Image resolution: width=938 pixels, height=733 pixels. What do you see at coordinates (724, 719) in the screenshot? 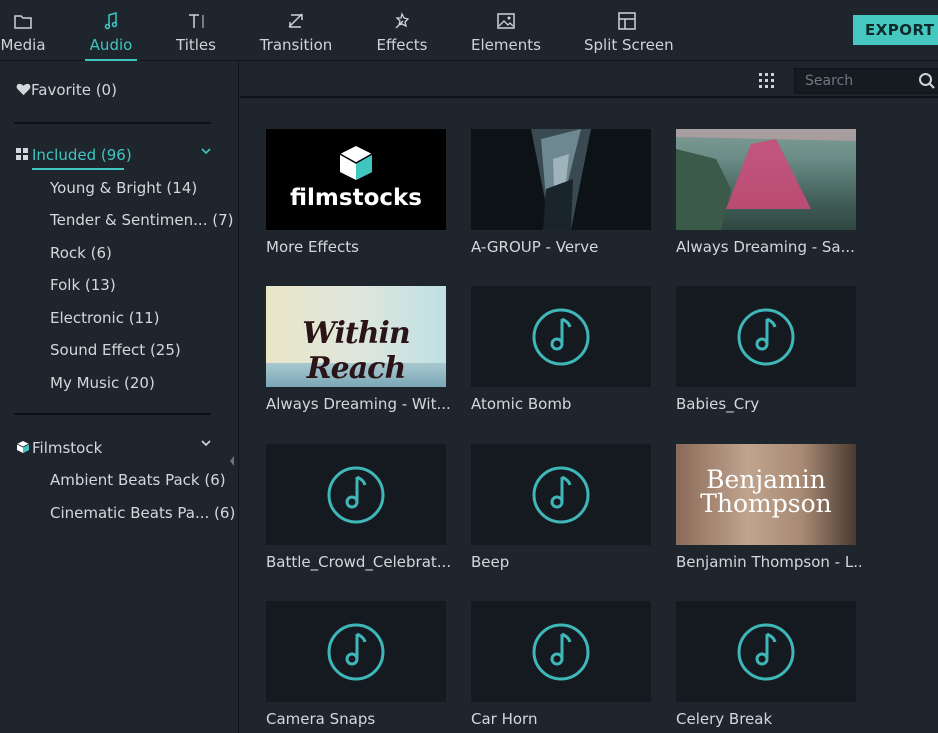
I see `media-item-label: Celery Break` at bounding box center [724, 719].